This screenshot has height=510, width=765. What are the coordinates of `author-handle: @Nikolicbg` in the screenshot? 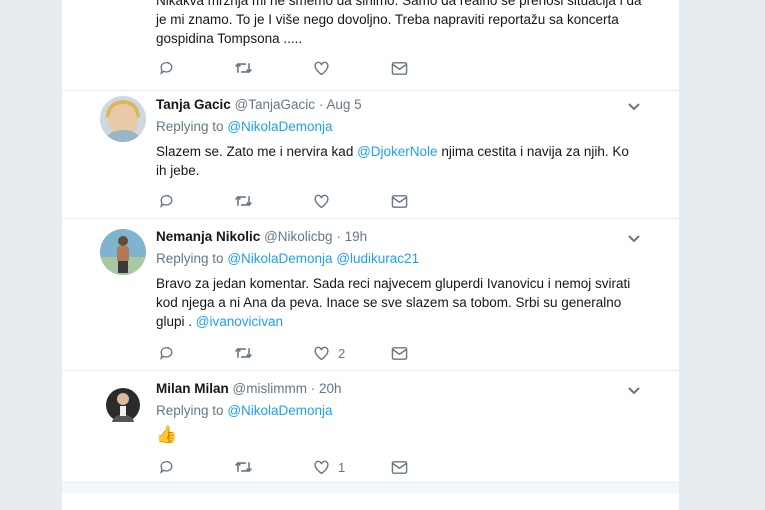 It's located at (298, 236).